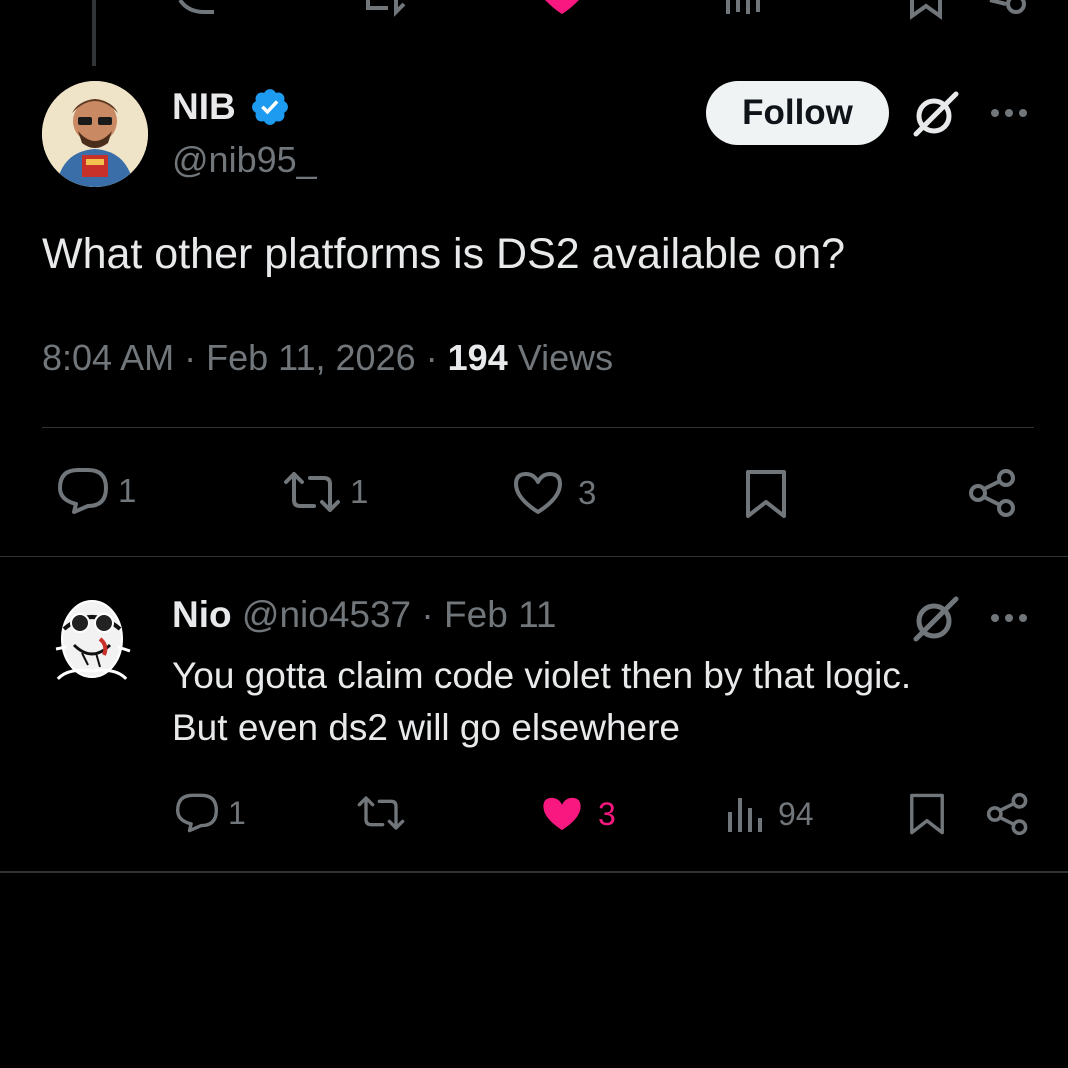 Image resolution: width=1068 pixels, height=1068 pixels. Describe the element at coordinates (108, 357) in the screenshot. I see `post-time: 8:04 AM` at that location.